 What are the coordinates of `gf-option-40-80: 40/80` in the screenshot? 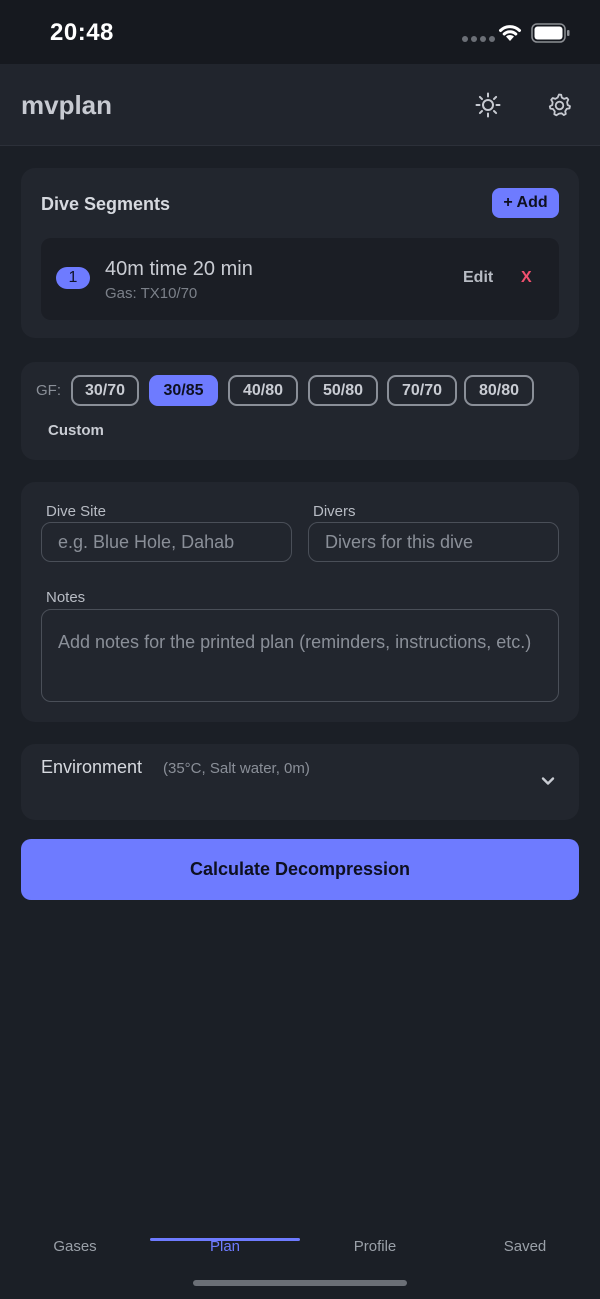 It's located at (263, 390).